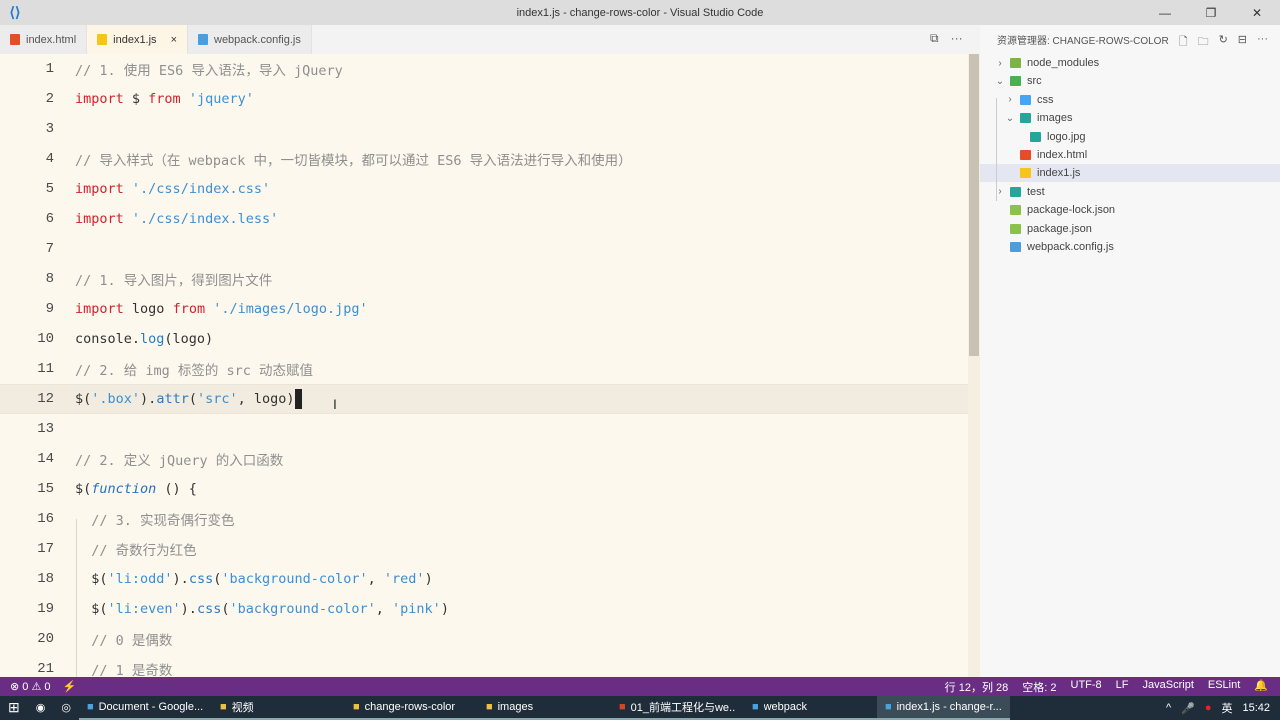 The height and width of the screenshot is (720, 1280). I want to click on problems-indicator: ⊗ 0 ⚠ 0, so click(30, 686).